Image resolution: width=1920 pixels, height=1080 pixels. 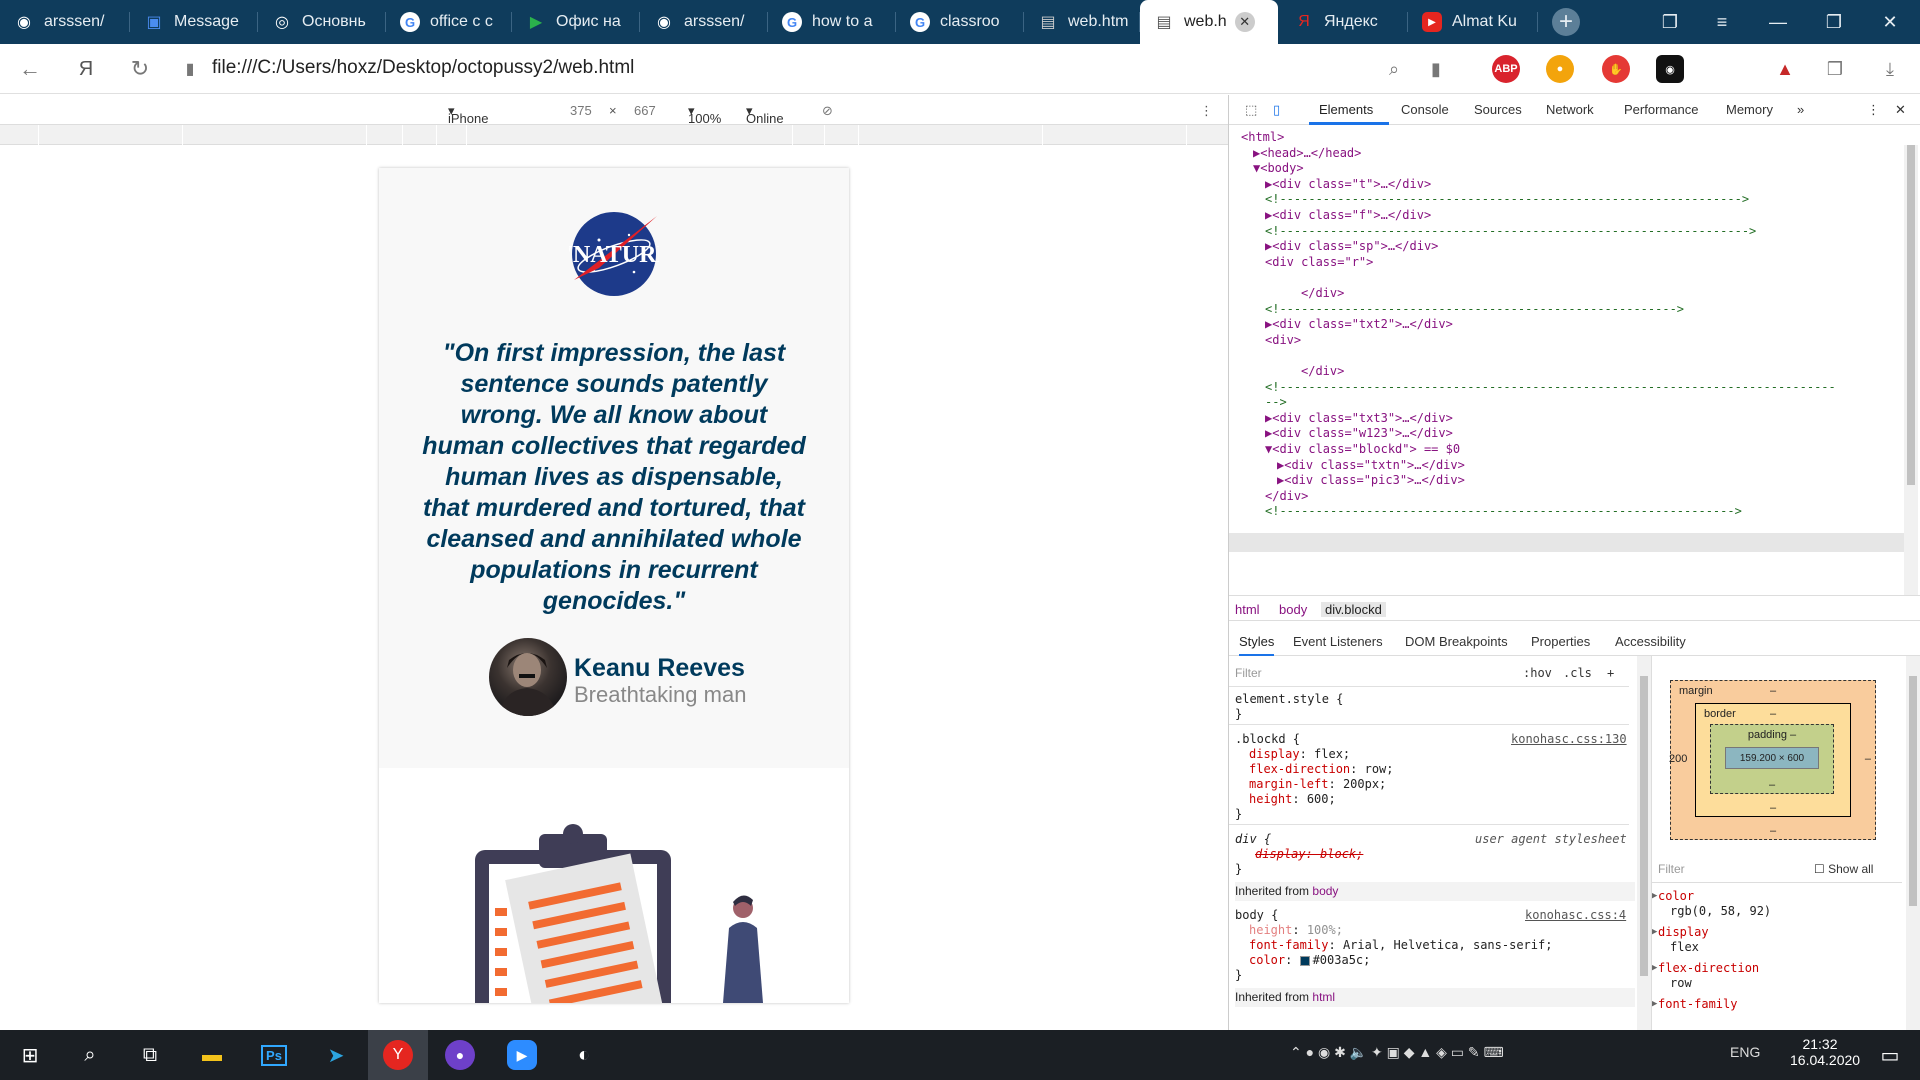 I want to click on clock: 21:32 16.04.2020, so click(x=1825, y=1052).